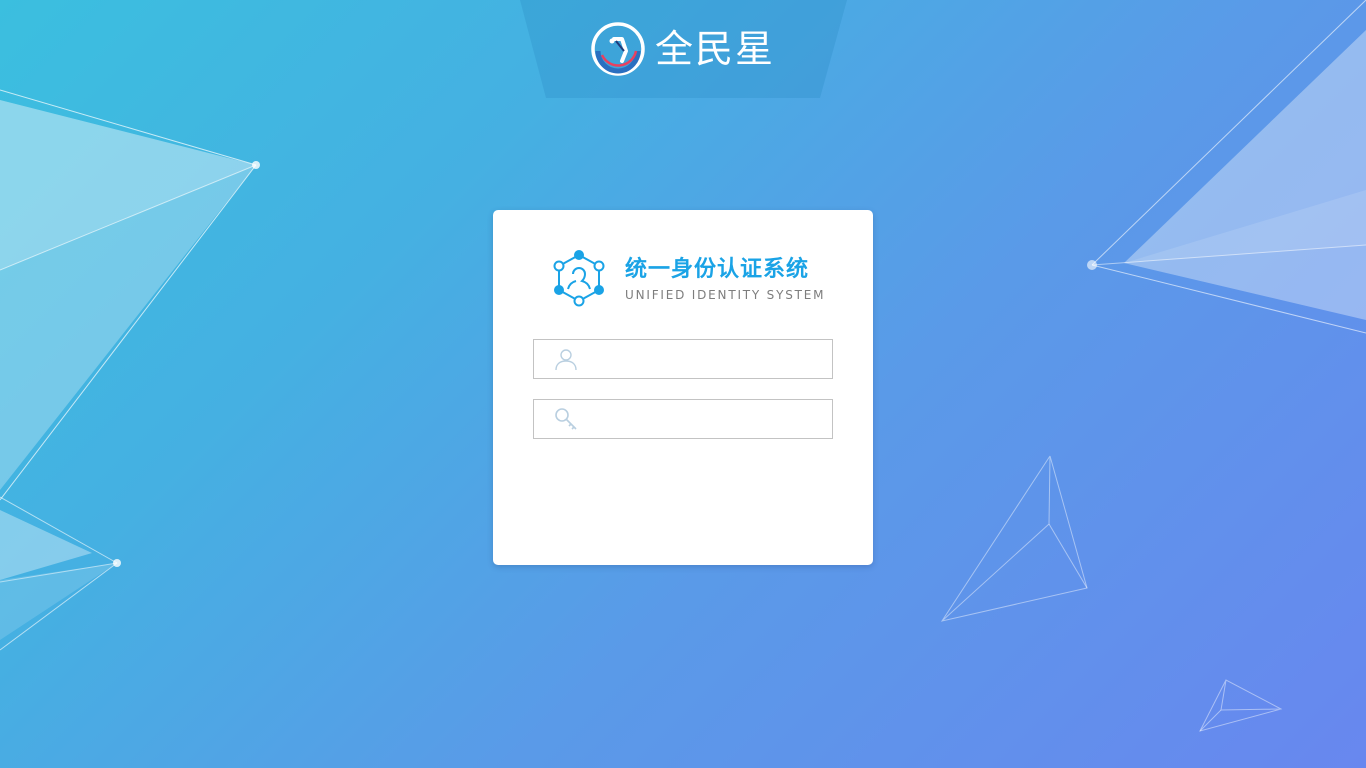  I want to click on system-title: 统一身份认证系统, so click(717, 269).